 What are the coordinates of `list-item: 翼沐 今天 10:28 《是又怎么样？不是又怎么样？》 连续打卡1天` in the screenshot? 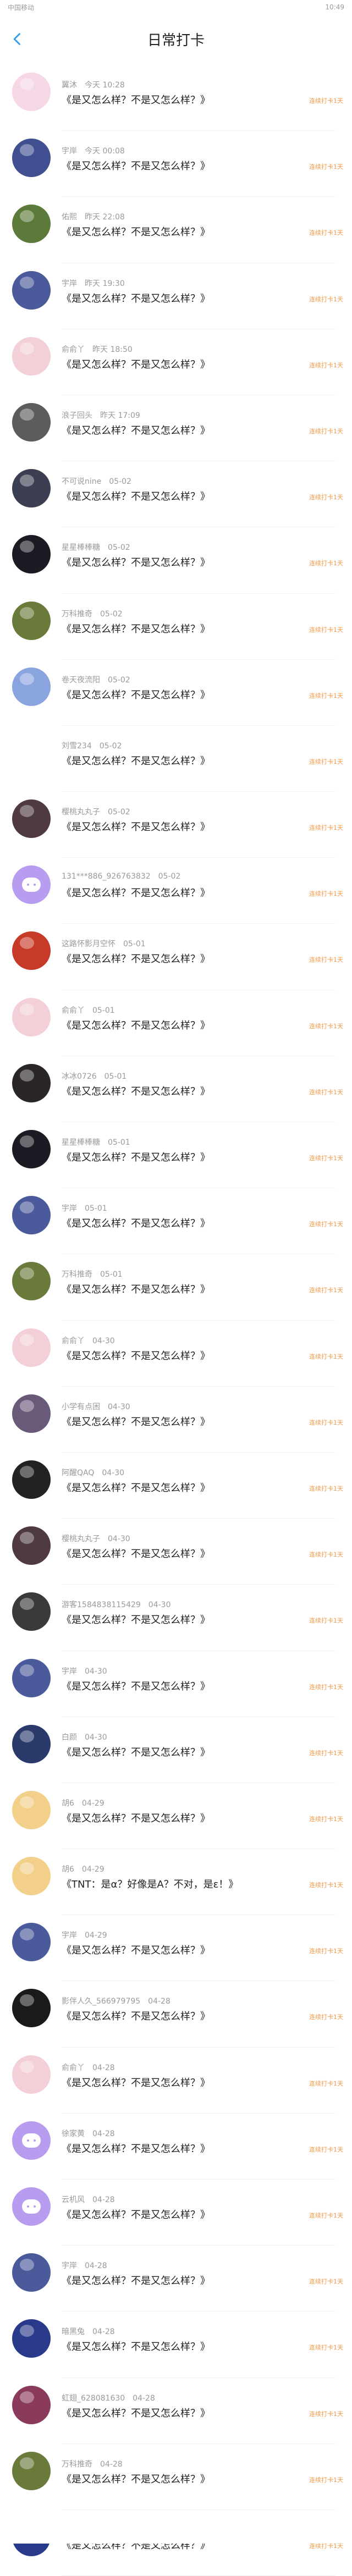 It's located at (176, 98).